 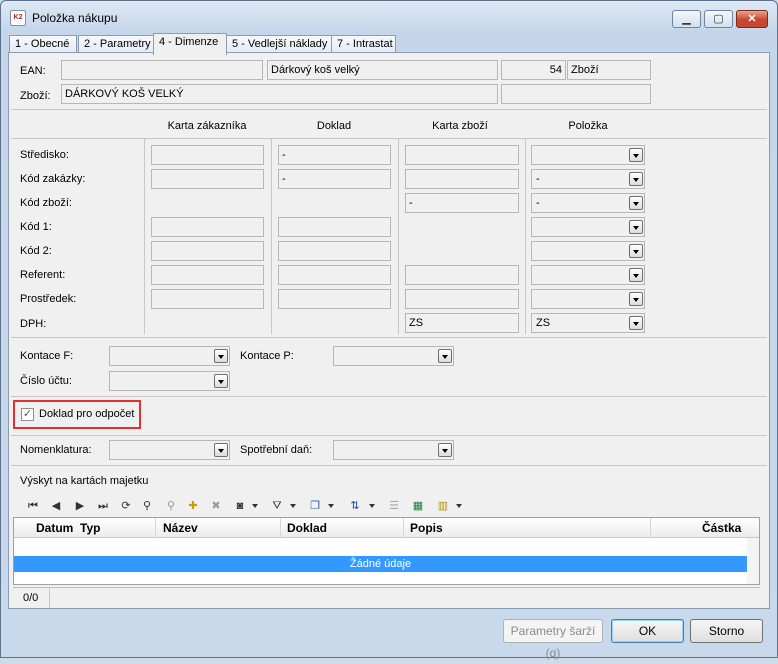 What do you see at coordinates (315, 506) in the screenshot?
I see `copy-icon: ❐` at bounding box center [315, 506].